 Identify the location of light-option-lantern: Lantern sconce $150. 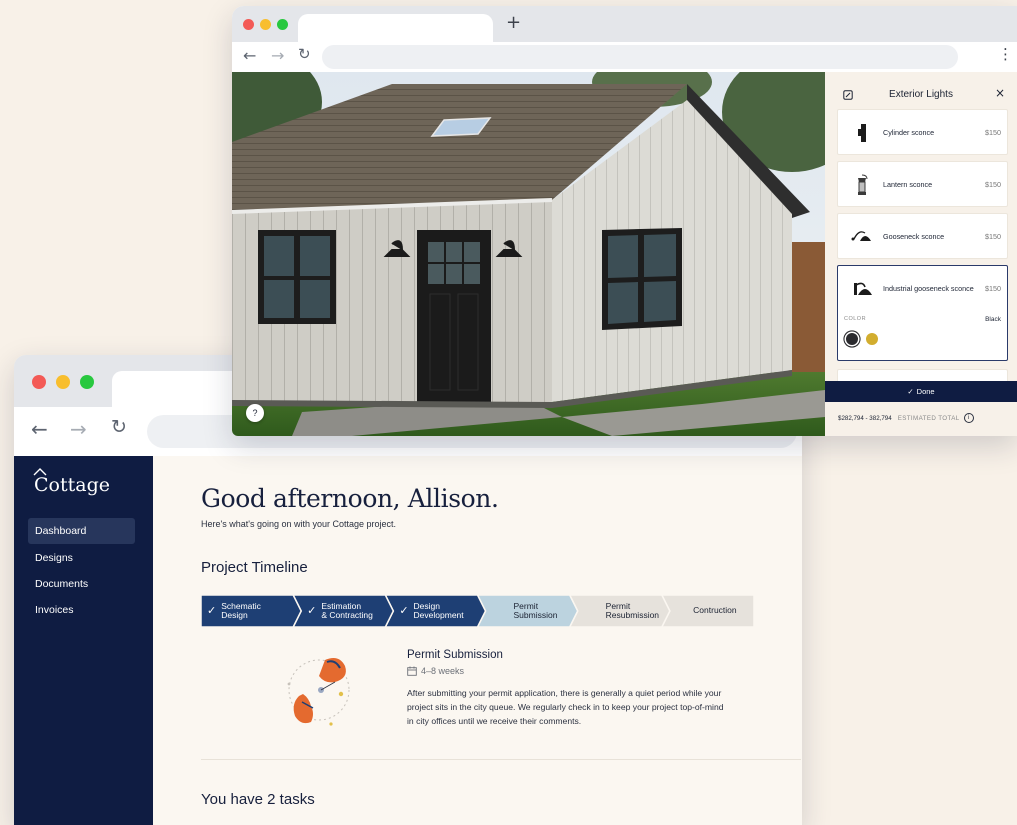
(922, 184).